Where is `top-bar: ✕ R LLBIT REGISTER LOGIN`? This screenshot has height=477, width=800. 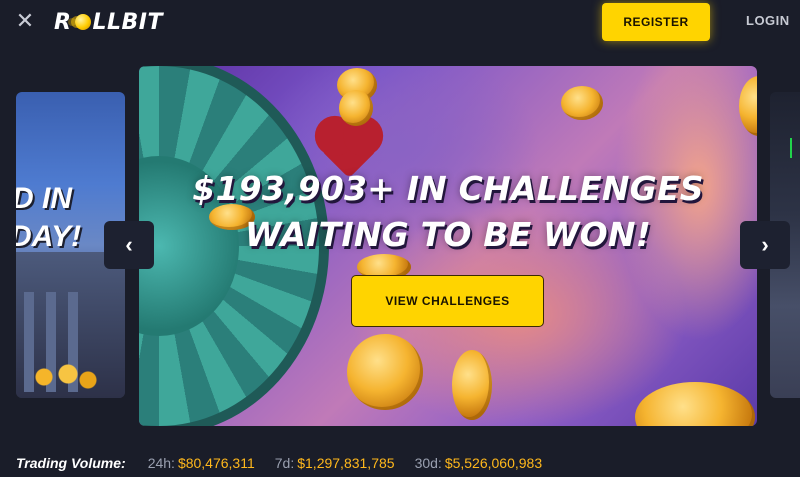 top-bar: ✕ R LLBIT REGISTER LOGIN is located at coordinates (400, 22).